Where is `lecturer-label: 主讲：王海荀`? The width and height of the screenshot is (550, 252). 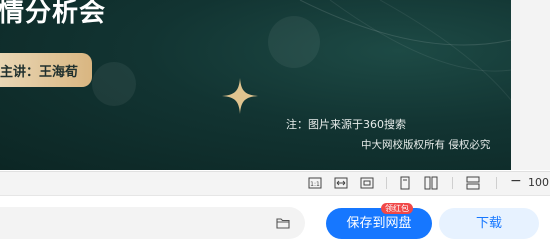 lecturer-label: 主讲：王海荀 is located at coordinates (39, 72).